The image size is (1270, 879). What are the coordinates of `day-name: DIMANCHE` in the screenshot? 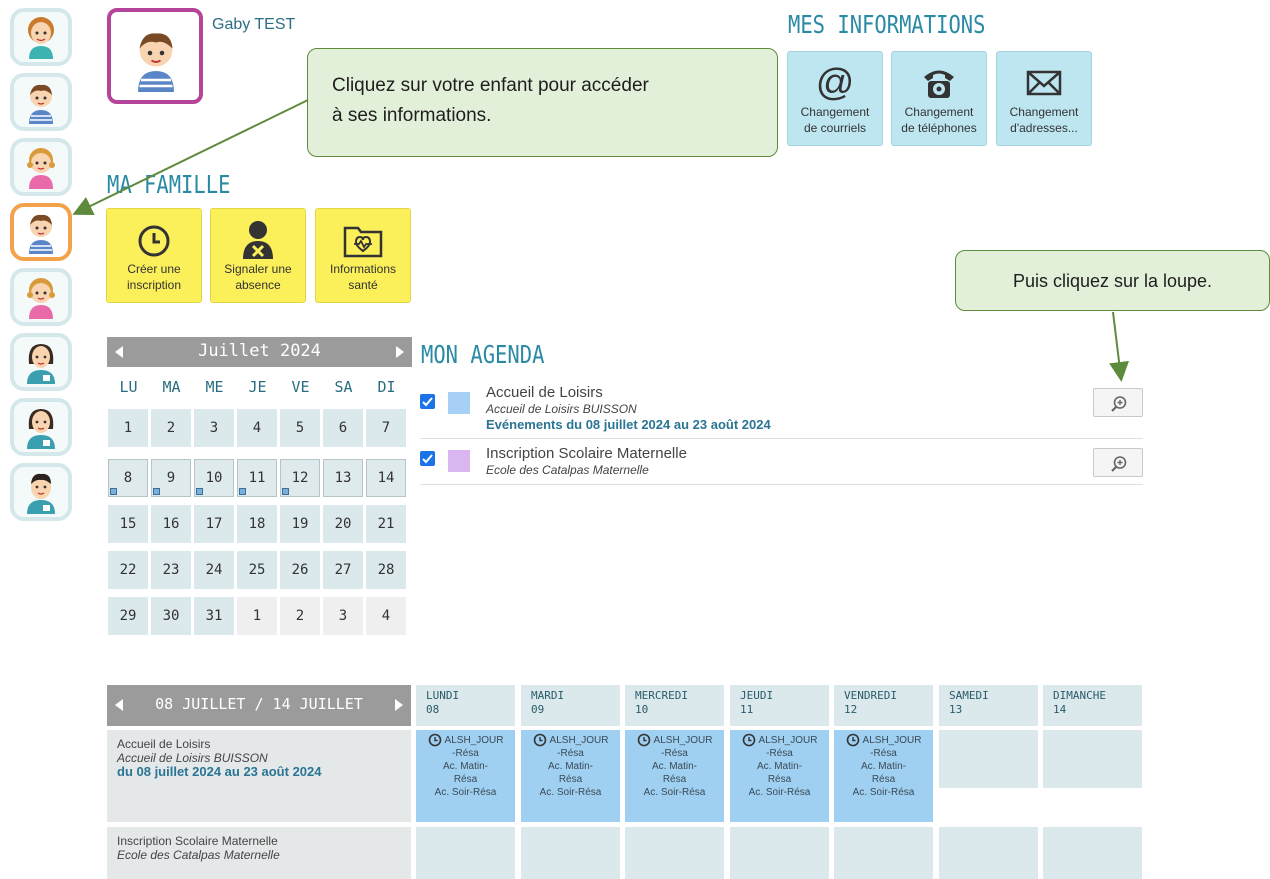 It's located at (1079, 695).